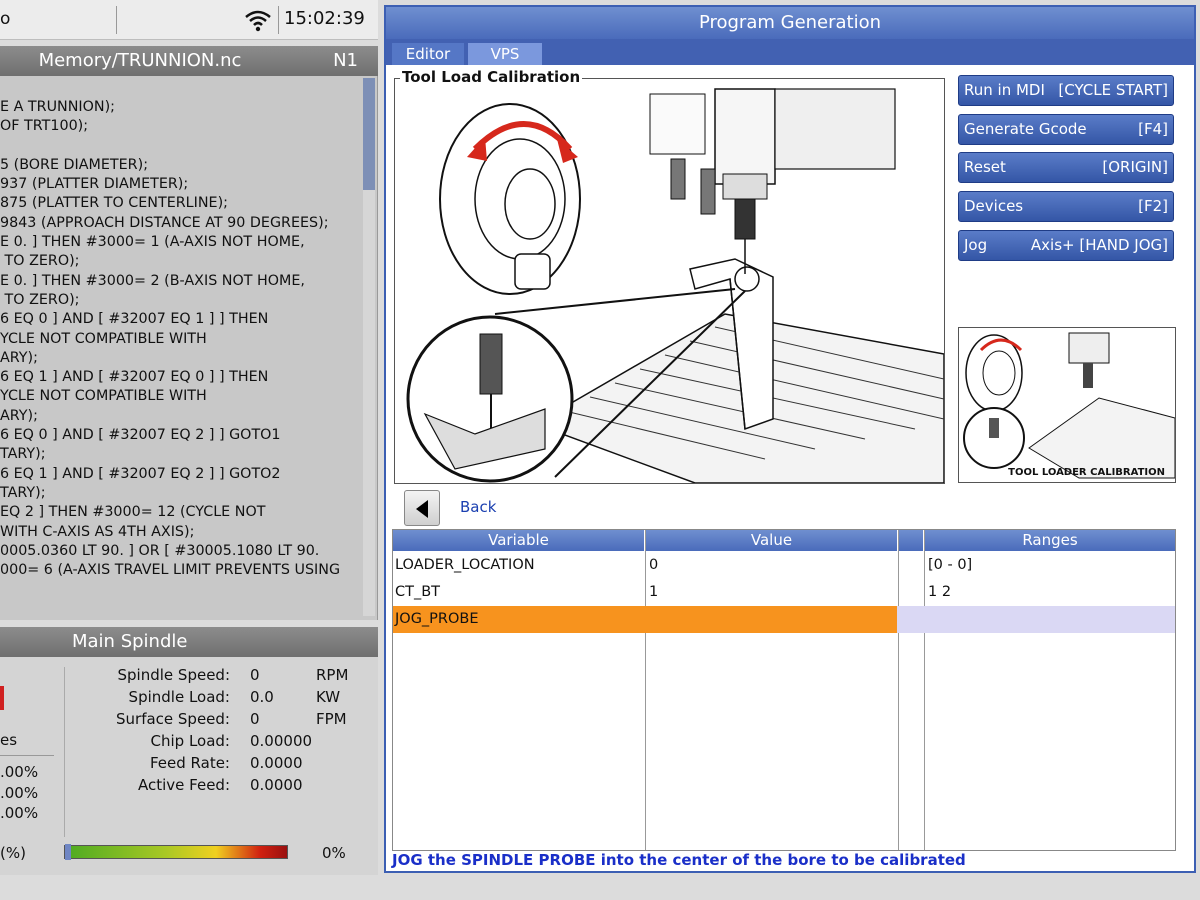 The image size is (1200, 900). Describe the element at coordinates (134, 377) in the screenshot. I see `program-line: 6 EQ 1 ] AND [ #32007 EQ 0 ] ] THEN` at that location.